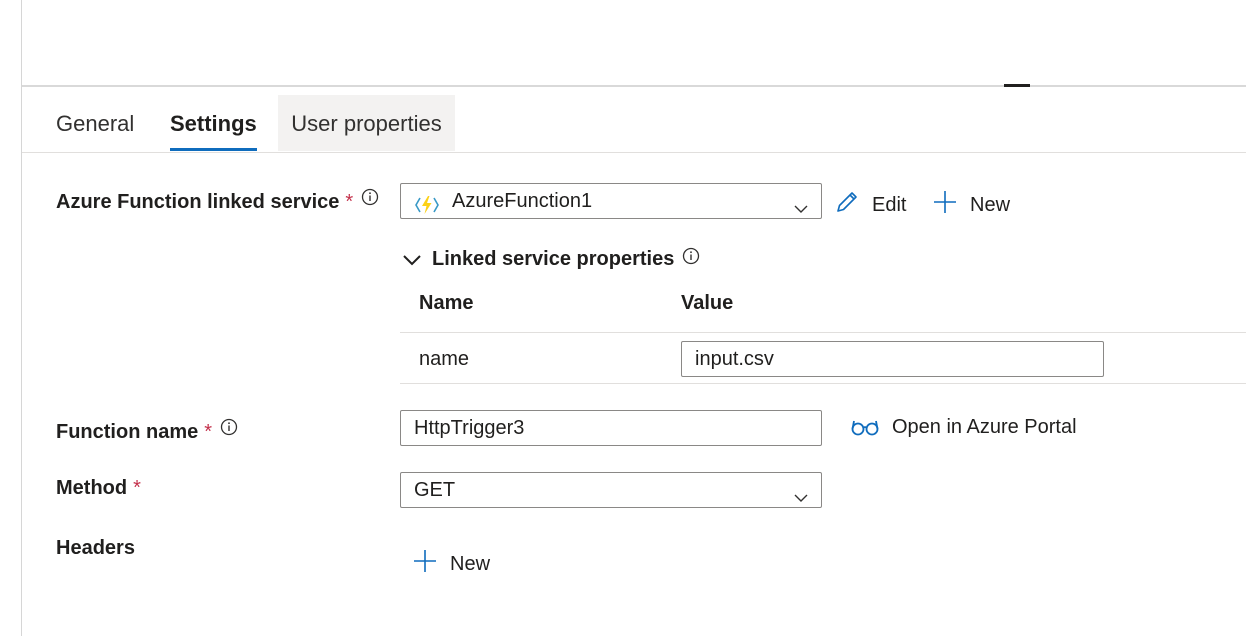 The width and height of the screenshot is (1246, 636). I want to click on new-header-label: New, so click(470, 564).